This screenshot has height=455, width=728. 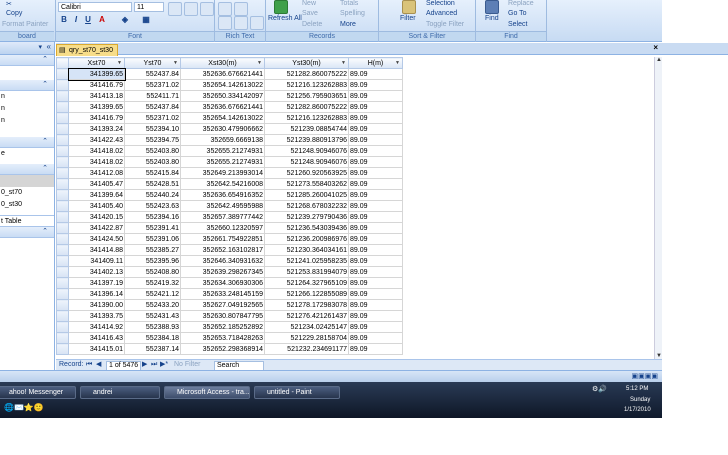 What do you see at coordinates (409, 7) in the screenshot?
I see `filter-icon` at bounding box center [409, 7].